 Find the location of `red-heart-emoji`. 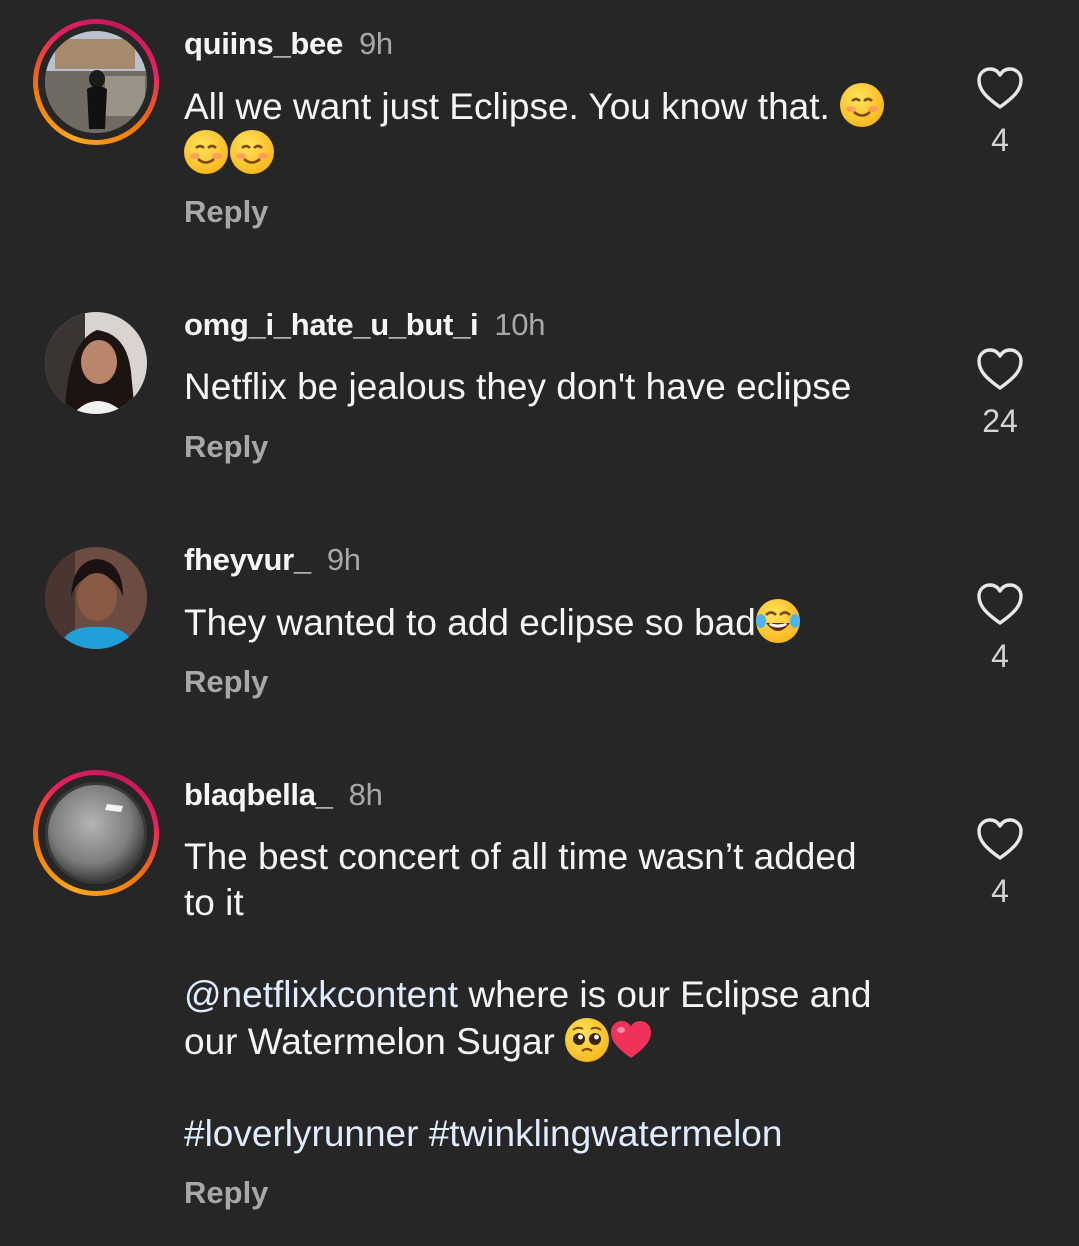

red-heart-emoji is located at coordinates (631, 1039).